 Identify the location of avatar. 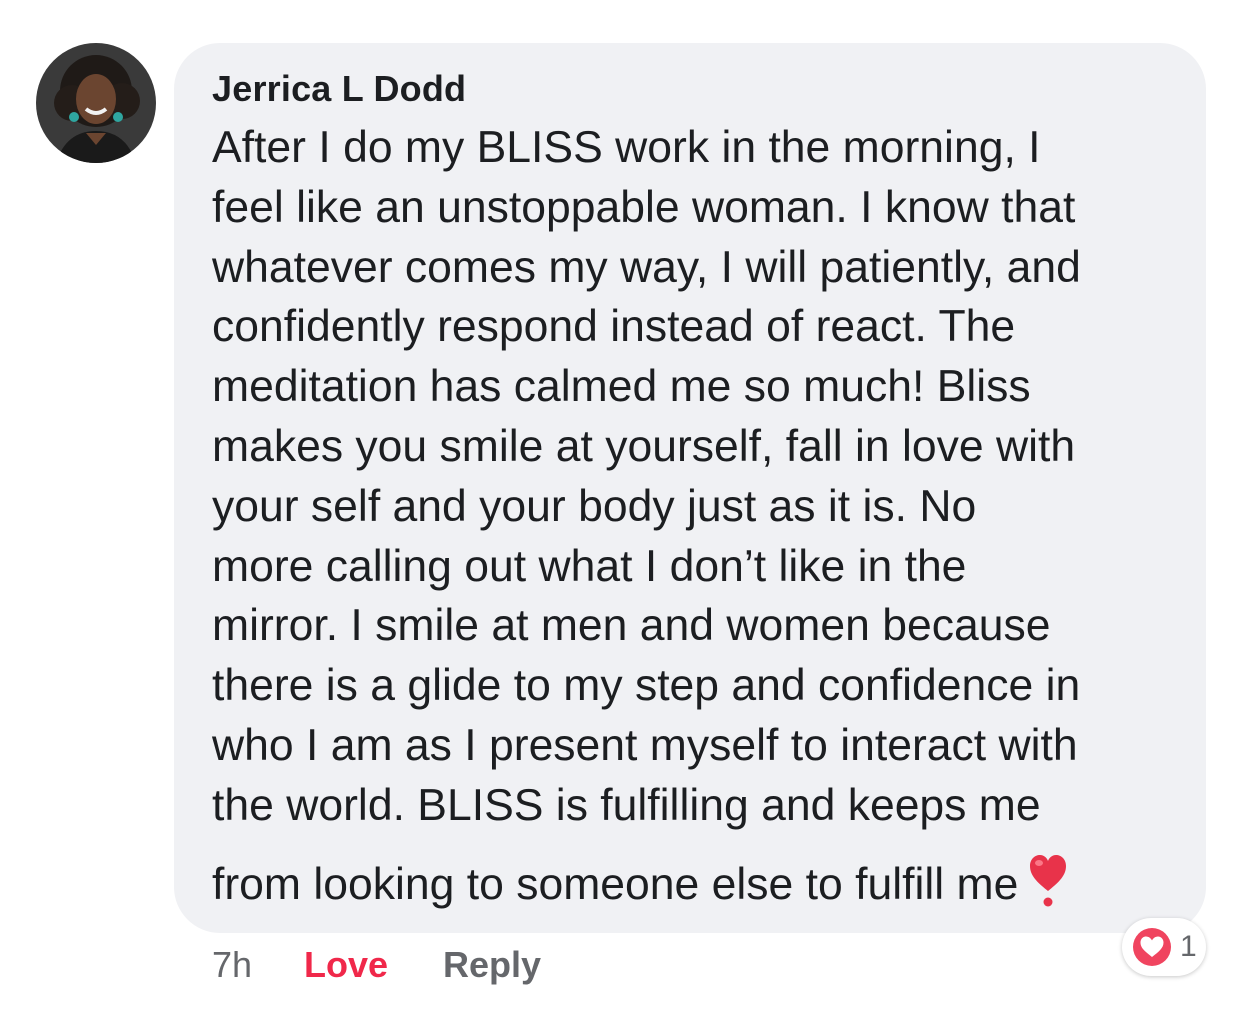
(96, 103).